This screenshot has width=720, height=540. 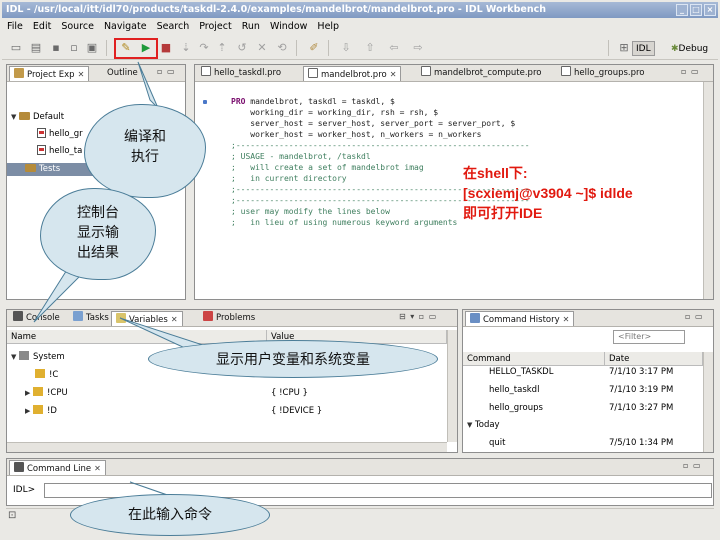 I want to click on callout-input-command: 在此输入命令, so click(x=170, y=515).